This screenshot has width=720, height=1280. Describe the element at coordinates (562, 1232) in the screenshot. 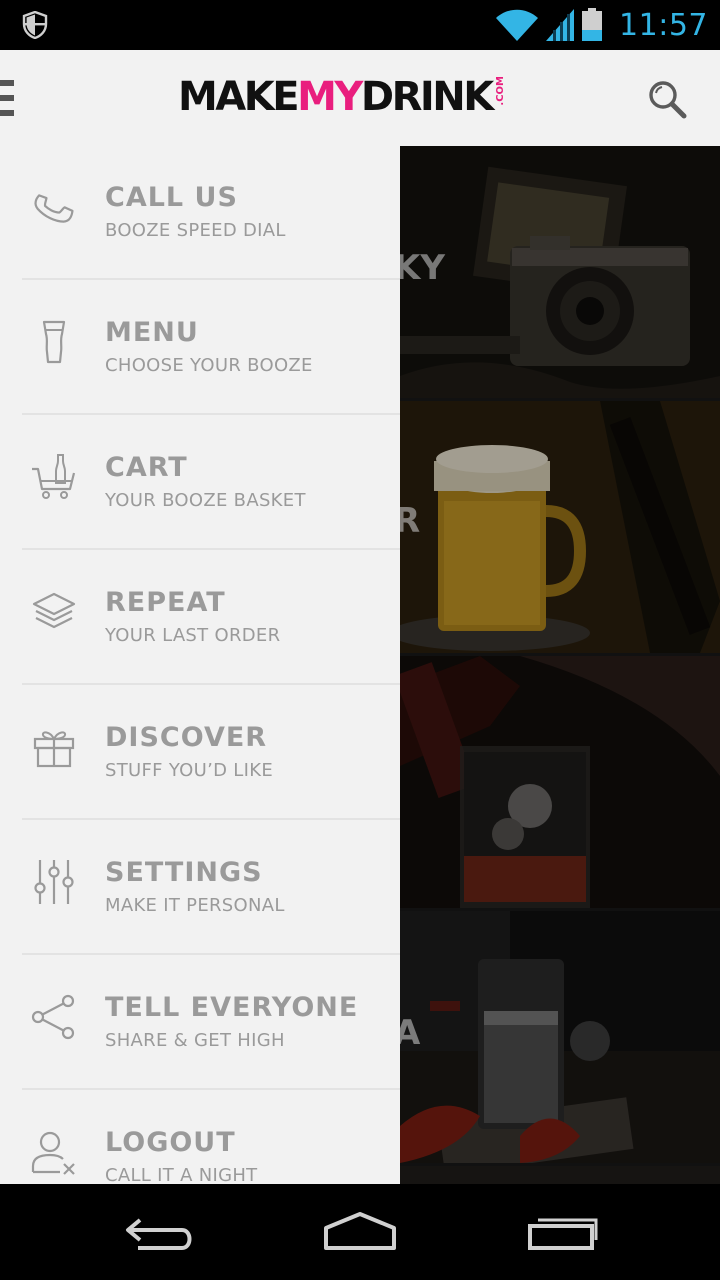

I see `recents-icon` at that location.